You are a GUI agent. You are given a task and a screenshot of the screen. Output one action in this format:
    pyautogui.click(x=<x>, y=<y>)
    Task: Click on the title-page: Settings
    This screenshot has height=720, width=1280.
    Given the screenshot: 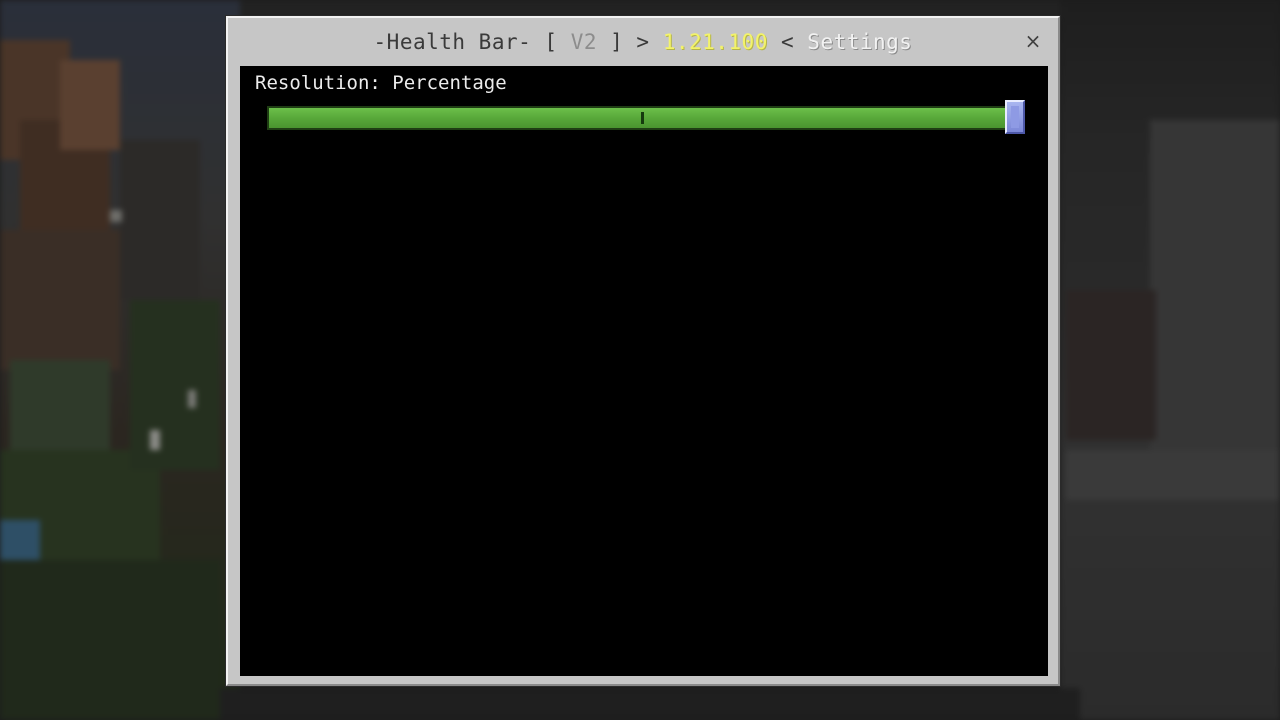 What is the action you would take?
    pyautogui.click(x=860, y=42)
    